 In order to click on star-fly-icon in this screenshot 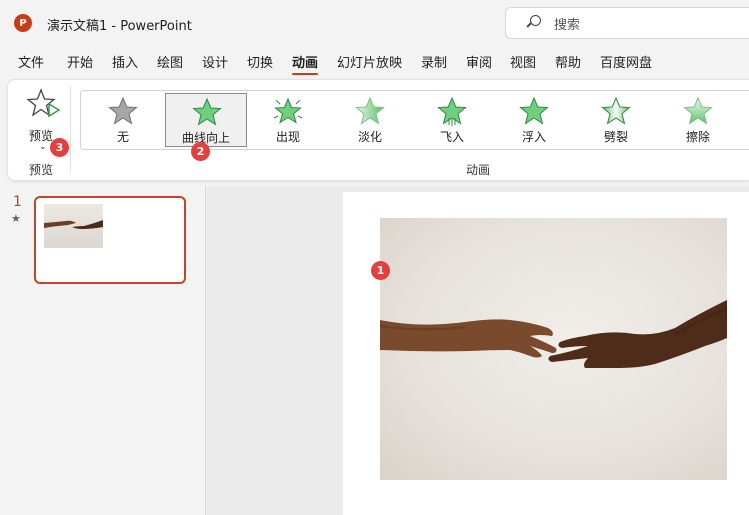, I will do `click(452, 111)`.